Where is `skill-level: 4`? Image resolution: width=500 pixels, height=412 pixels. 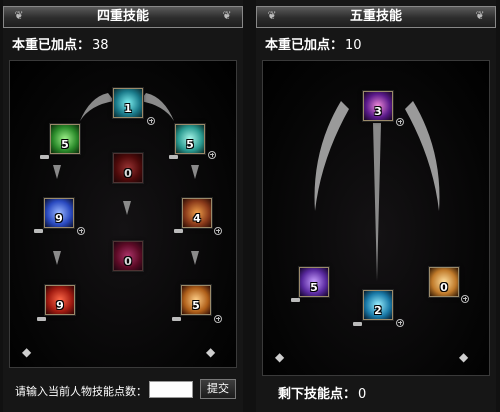
skill-level: 4 is located at coordinates (197, 218).